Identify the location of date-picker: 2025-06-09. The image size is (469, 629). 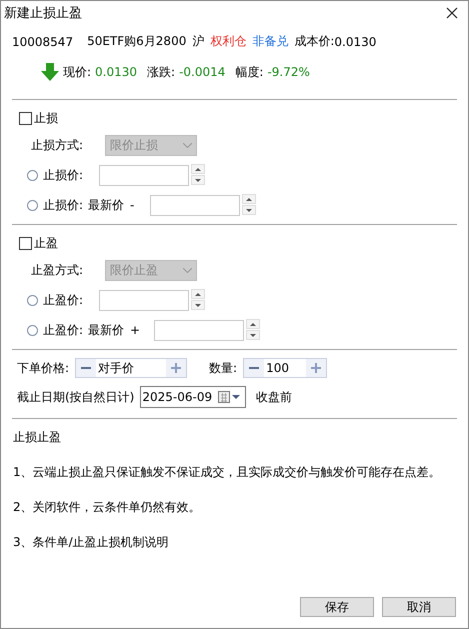
(193, 397).